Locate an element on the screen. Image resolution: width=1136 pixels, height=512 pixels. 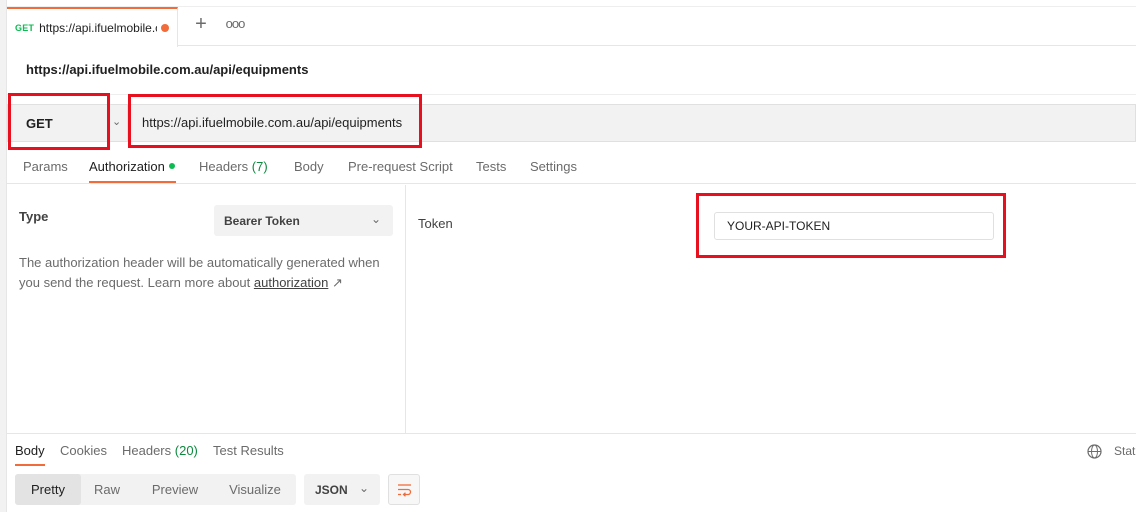
tab-tests: Tests is located at coordinates (491, 166).